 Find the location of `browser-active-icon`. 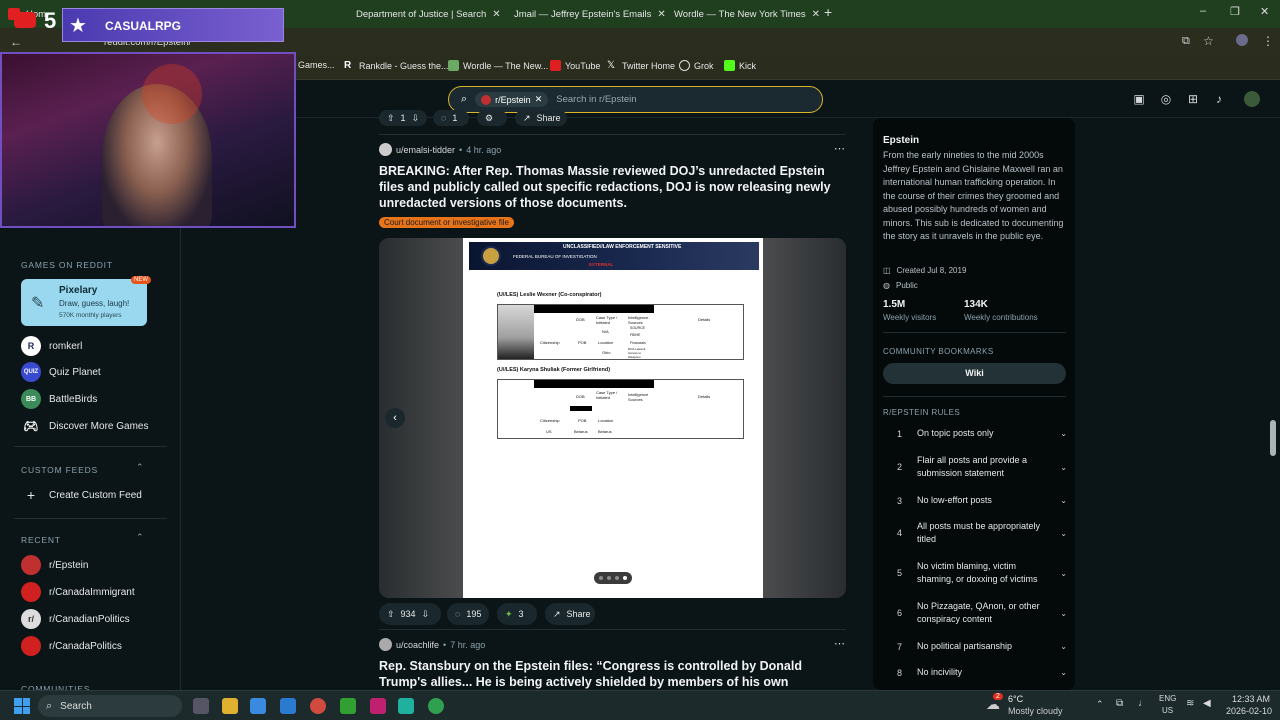

browser-active-icon is located at coordinates (436, 706).